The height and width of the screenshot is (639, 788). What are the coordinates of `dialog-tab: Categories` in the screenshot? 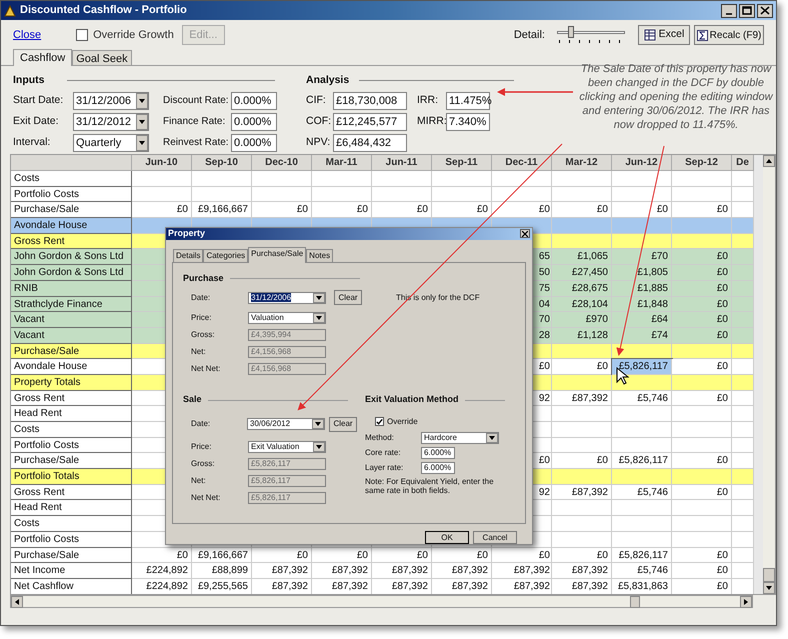 It's located at (225, 255).